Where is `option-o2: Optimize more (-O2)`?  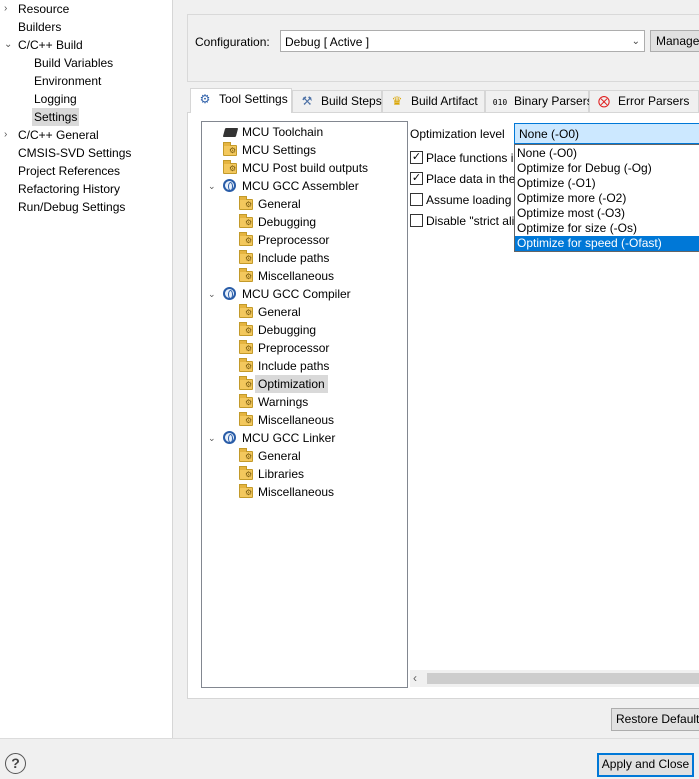 option-o2: Optimize more (-O2) is located at coordinates (607, 198).